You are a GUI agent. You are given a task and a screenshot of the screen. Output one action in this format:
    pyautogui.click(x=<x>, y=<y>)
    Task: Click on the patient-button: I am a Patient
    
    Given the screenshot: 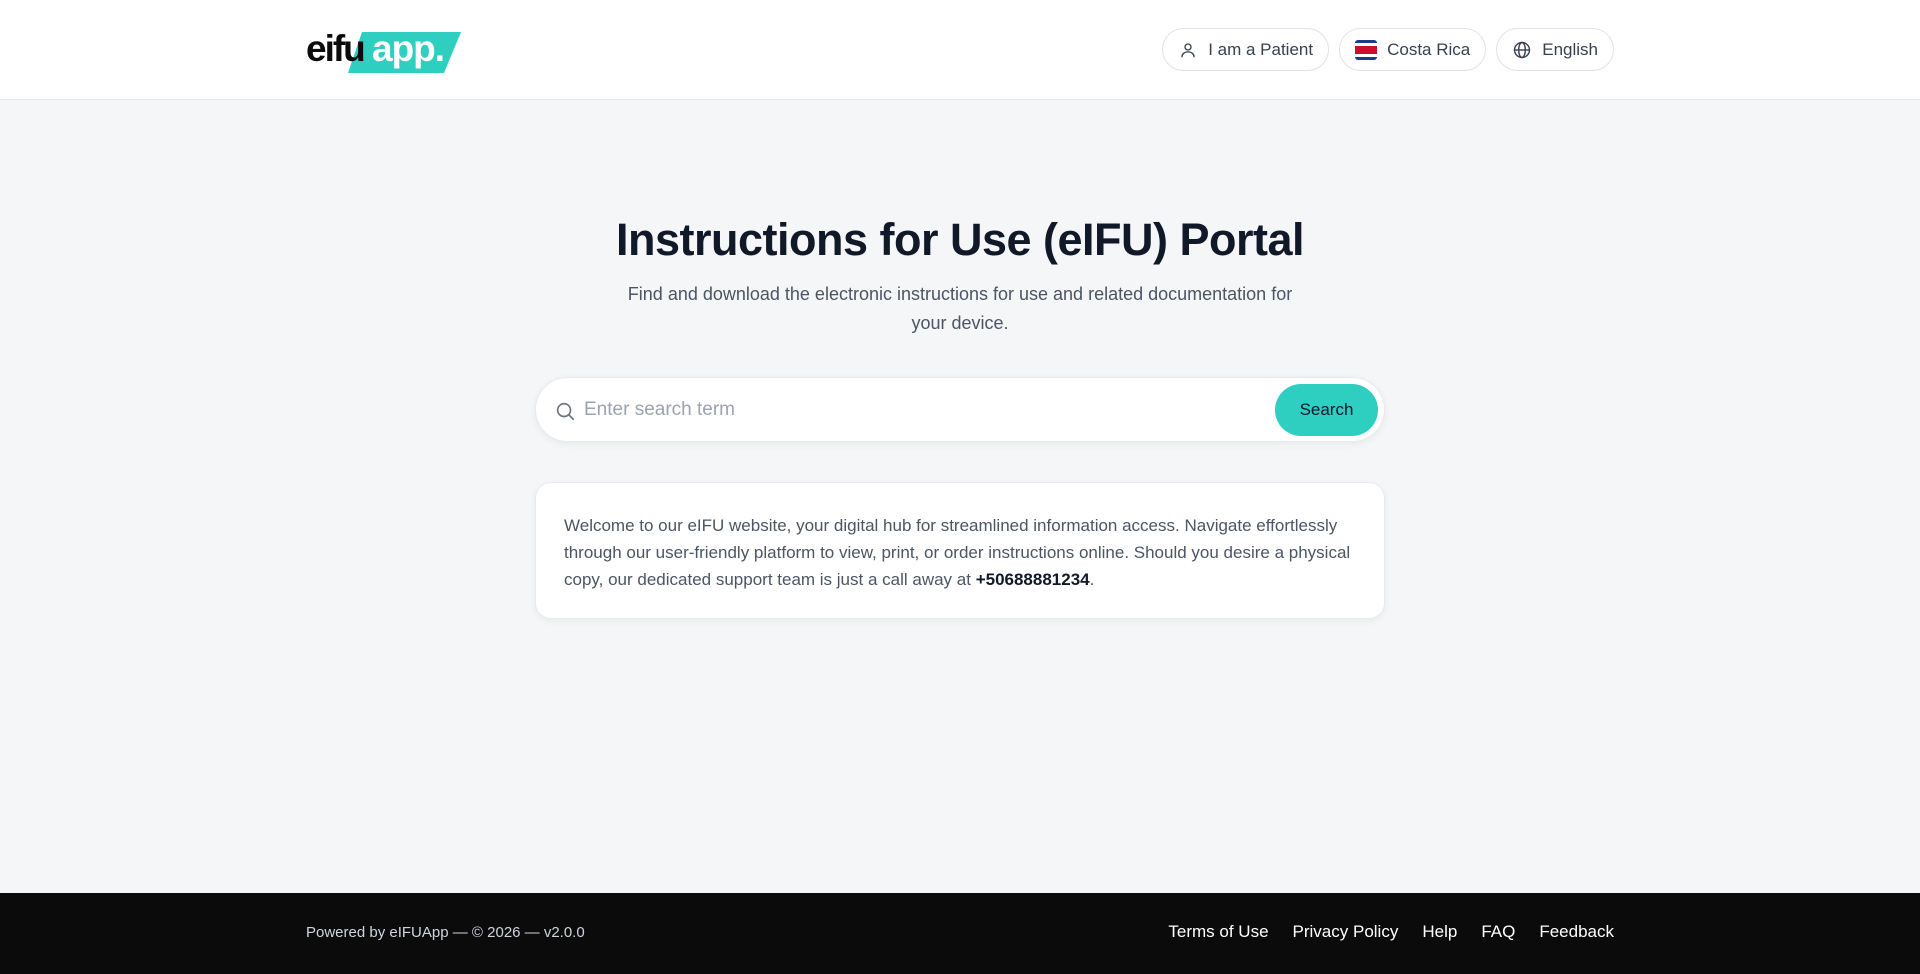 What is the action you would take?
    pyautogui.click(x=1246, y=49)
    